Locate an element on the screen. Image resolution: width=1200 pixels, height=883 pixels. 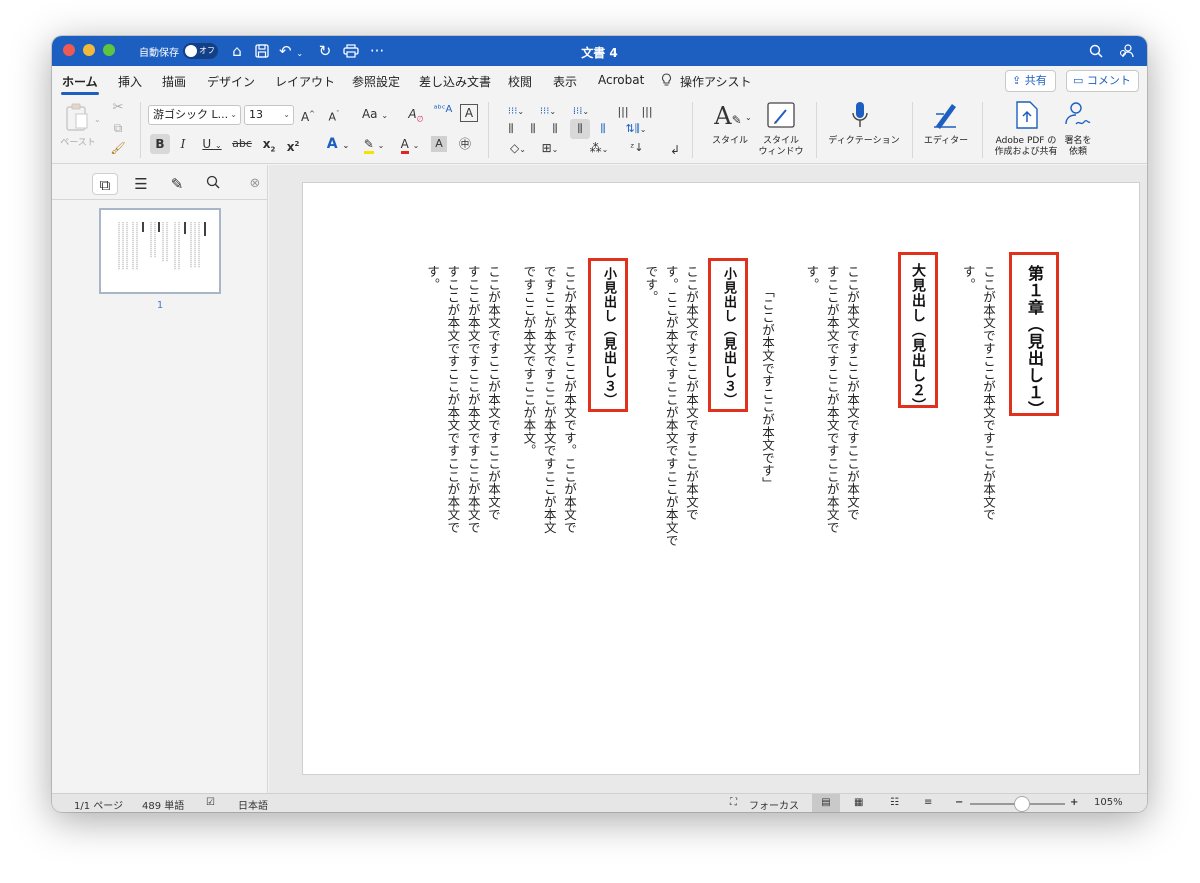
page-thumbnail is located at coordinates (160, 251).